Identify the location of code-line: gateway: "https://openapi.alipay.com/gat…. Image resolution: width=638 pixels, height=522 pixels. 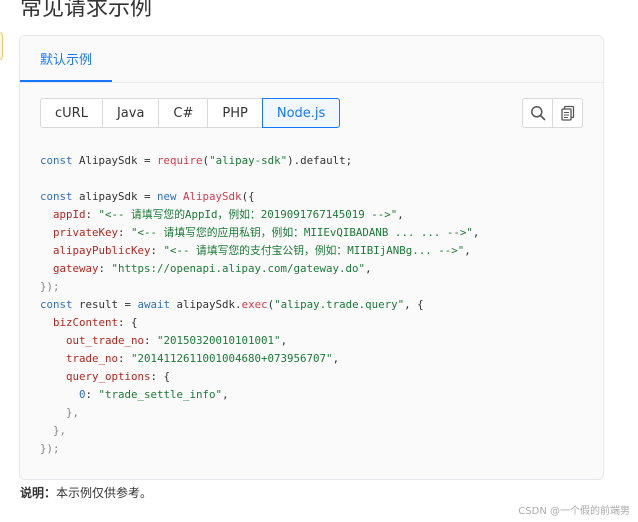
(212, 268).